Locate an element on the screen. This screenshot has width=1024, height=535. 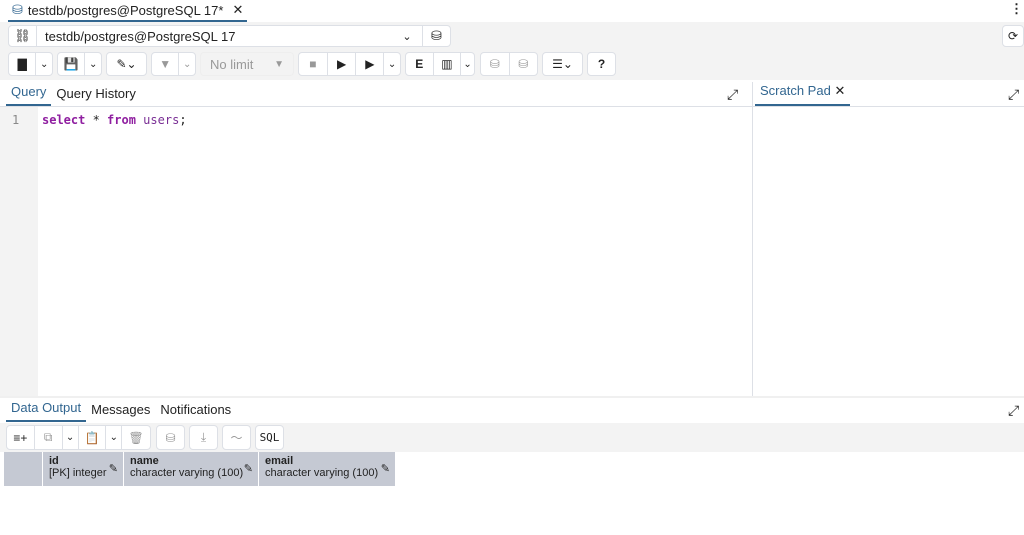
column-header-email: email character varying (100) ✎ is located at coordinates (327, 469).